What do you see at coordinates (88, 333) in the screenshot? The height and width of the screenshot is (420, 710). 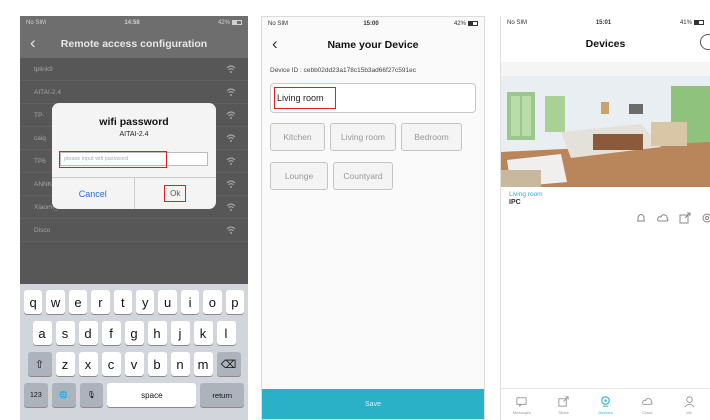 I see `key-d: d` at bounding box center [88, 333].